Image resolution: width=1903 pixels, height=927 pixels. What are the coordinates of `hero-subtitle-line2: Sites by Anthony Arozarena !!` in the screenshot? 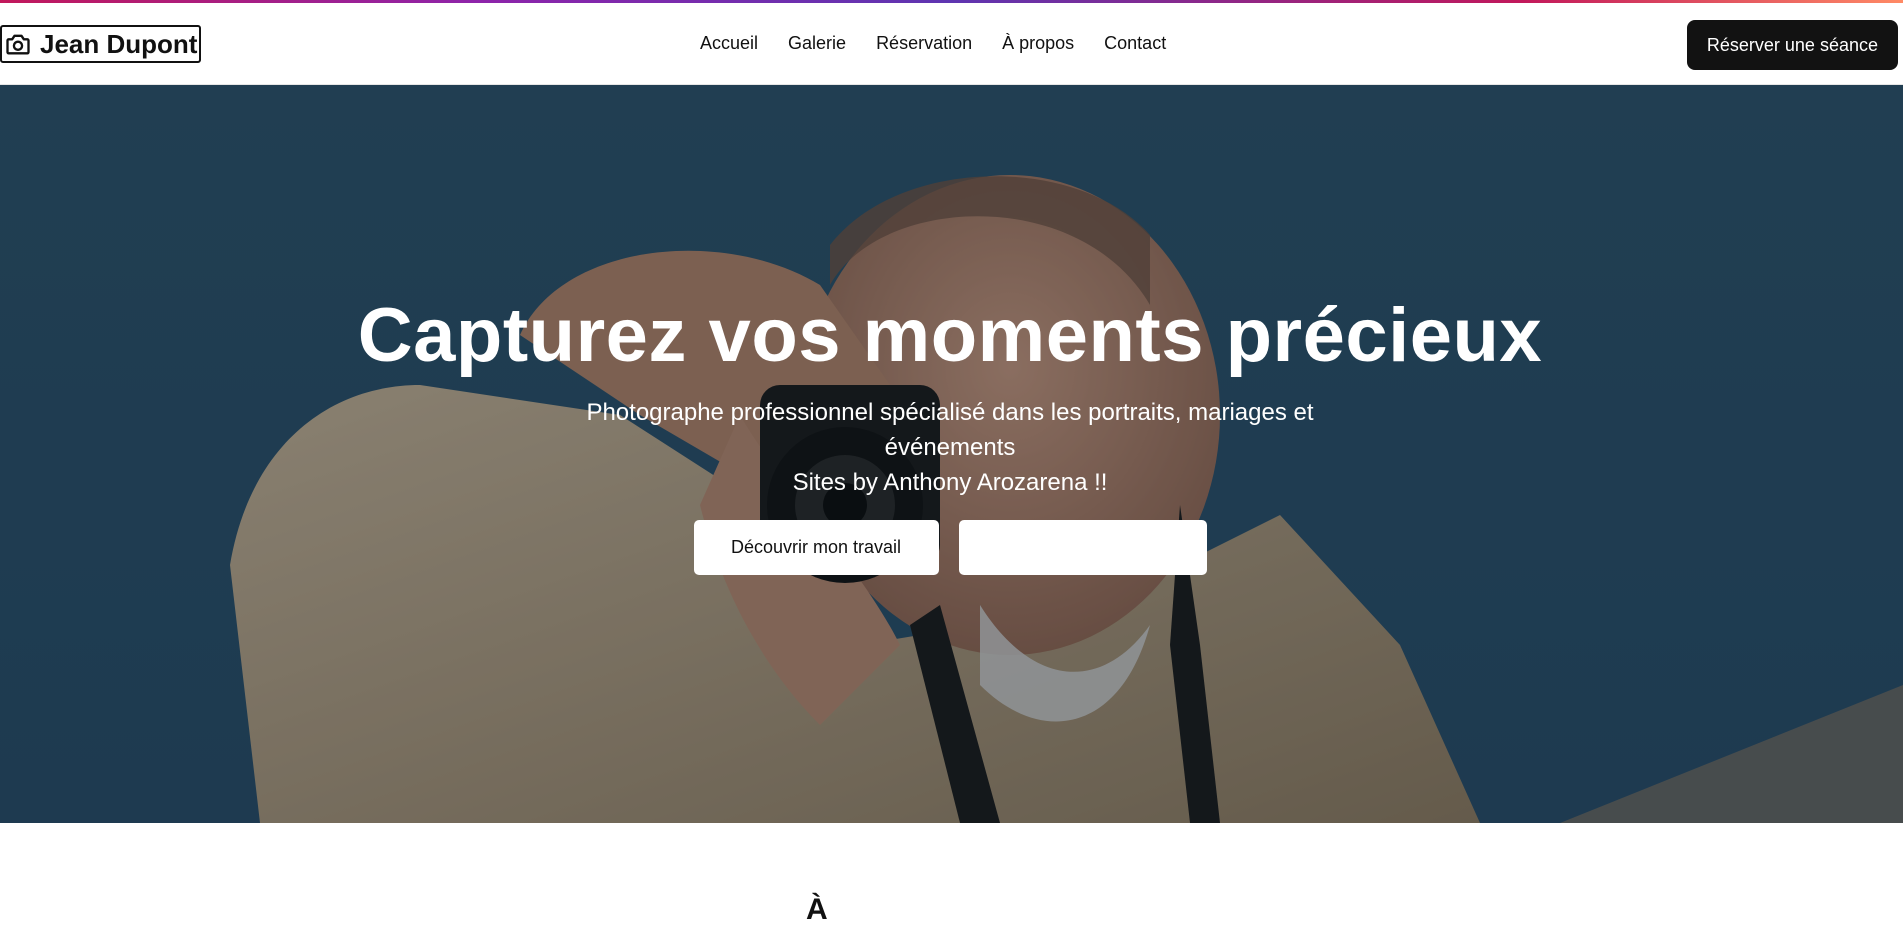 It's located at (950, 483).